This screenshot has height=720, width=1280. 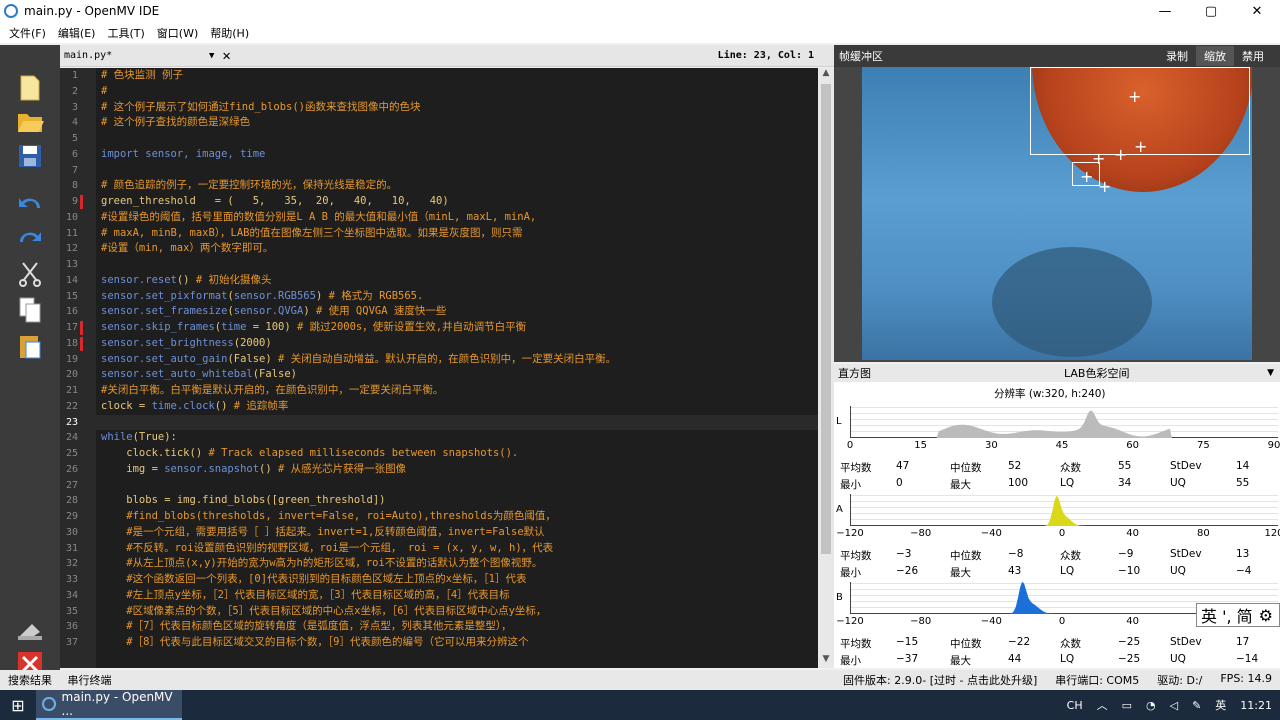 I want to click on disable-button: 禁用, so click(x=1253, y=56).